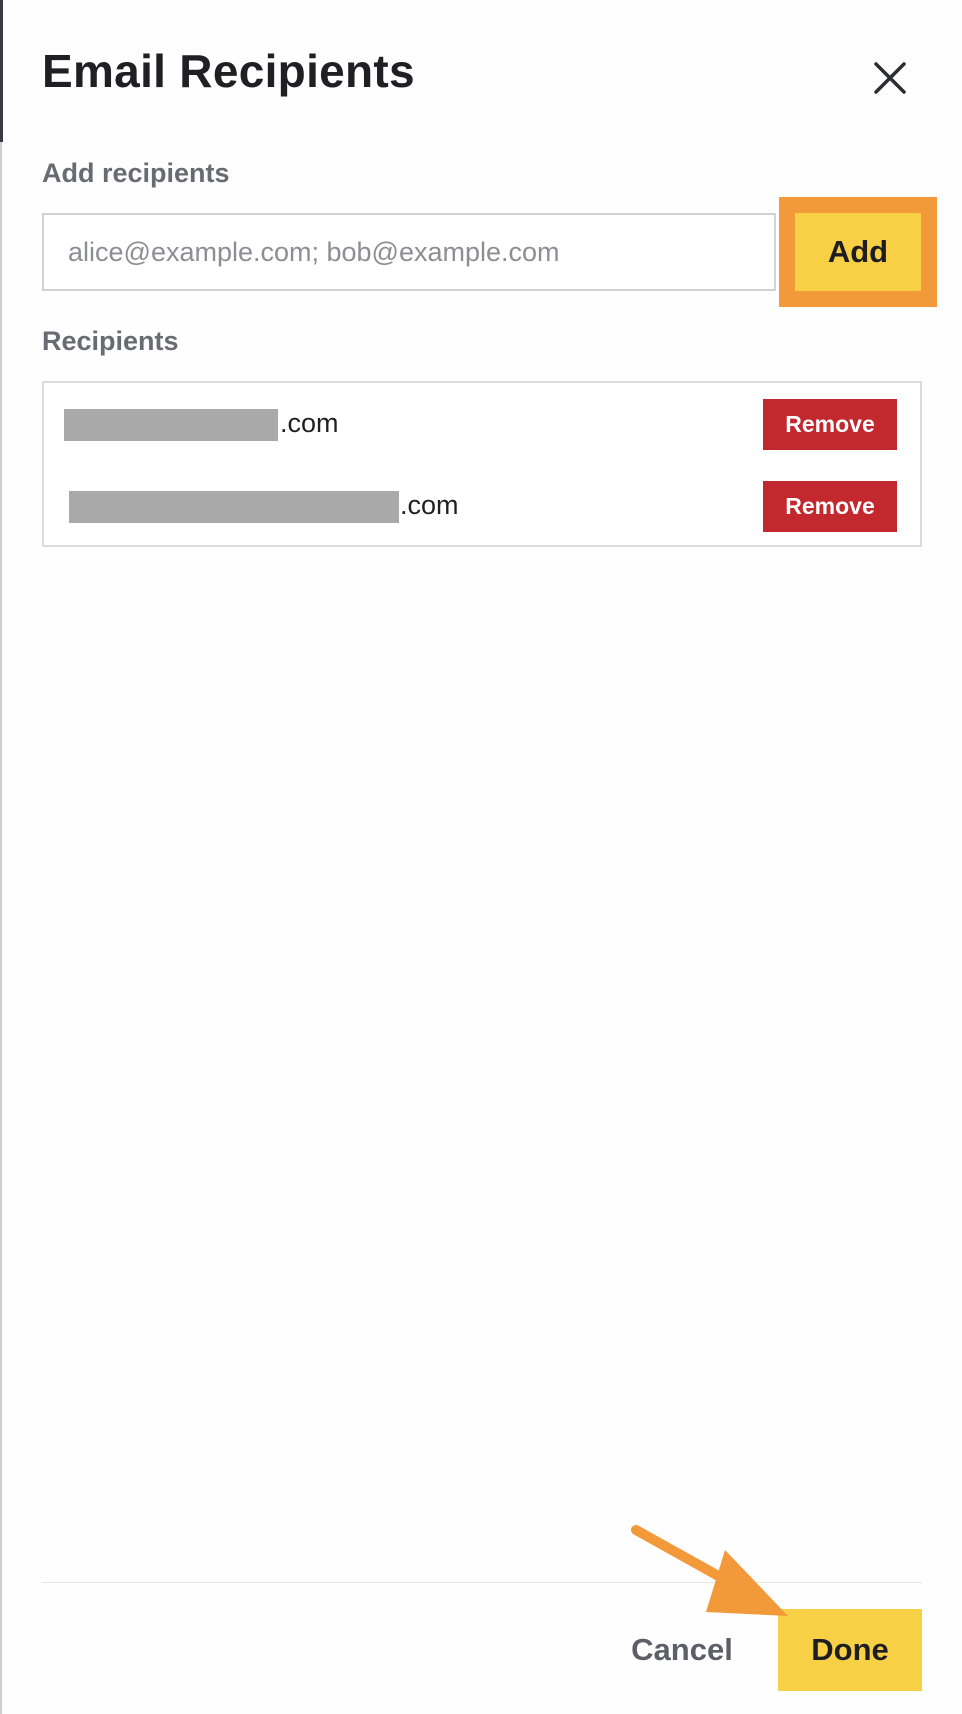 Image resolution: width=962 pixels, height=1714 pixels. I want to click on add-button: Add, so click(858, 252).